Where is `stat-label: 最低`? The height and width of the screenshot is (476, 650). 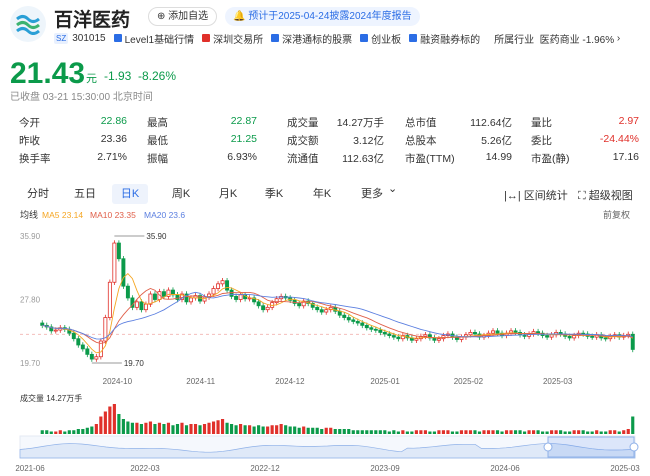
stat-label: 最低 is located at coordinates (157, 141).